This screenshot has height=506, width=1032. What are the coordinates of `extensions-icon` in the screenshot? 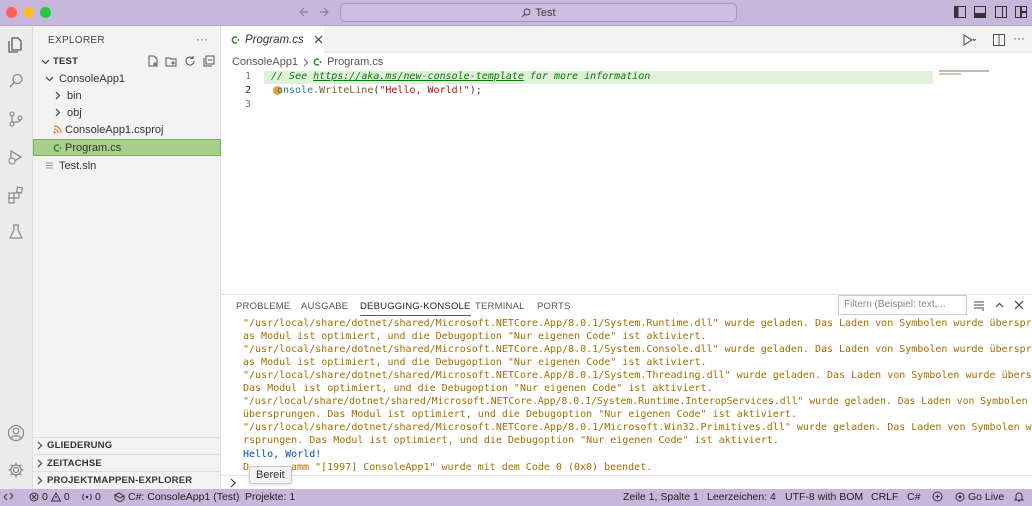 It's located at (16, 195).